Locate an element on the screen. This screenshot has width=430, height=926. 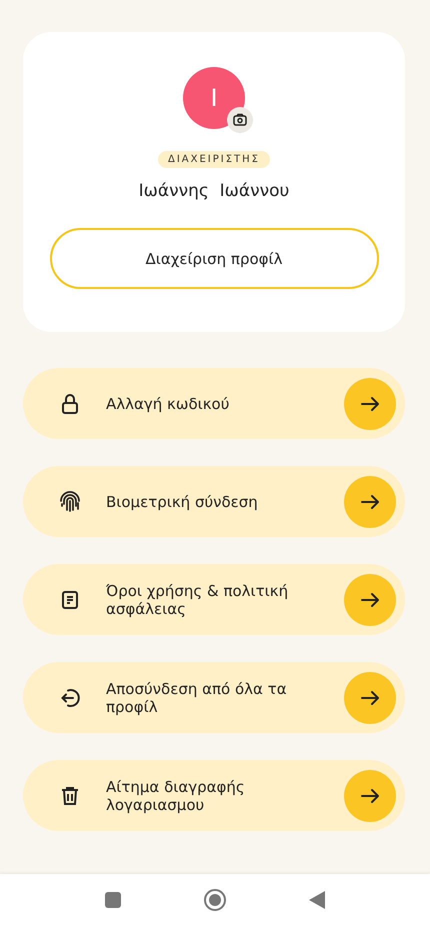
manage-profile-button: Διαχείριση προφίλ is located at coordinates (214, 258).